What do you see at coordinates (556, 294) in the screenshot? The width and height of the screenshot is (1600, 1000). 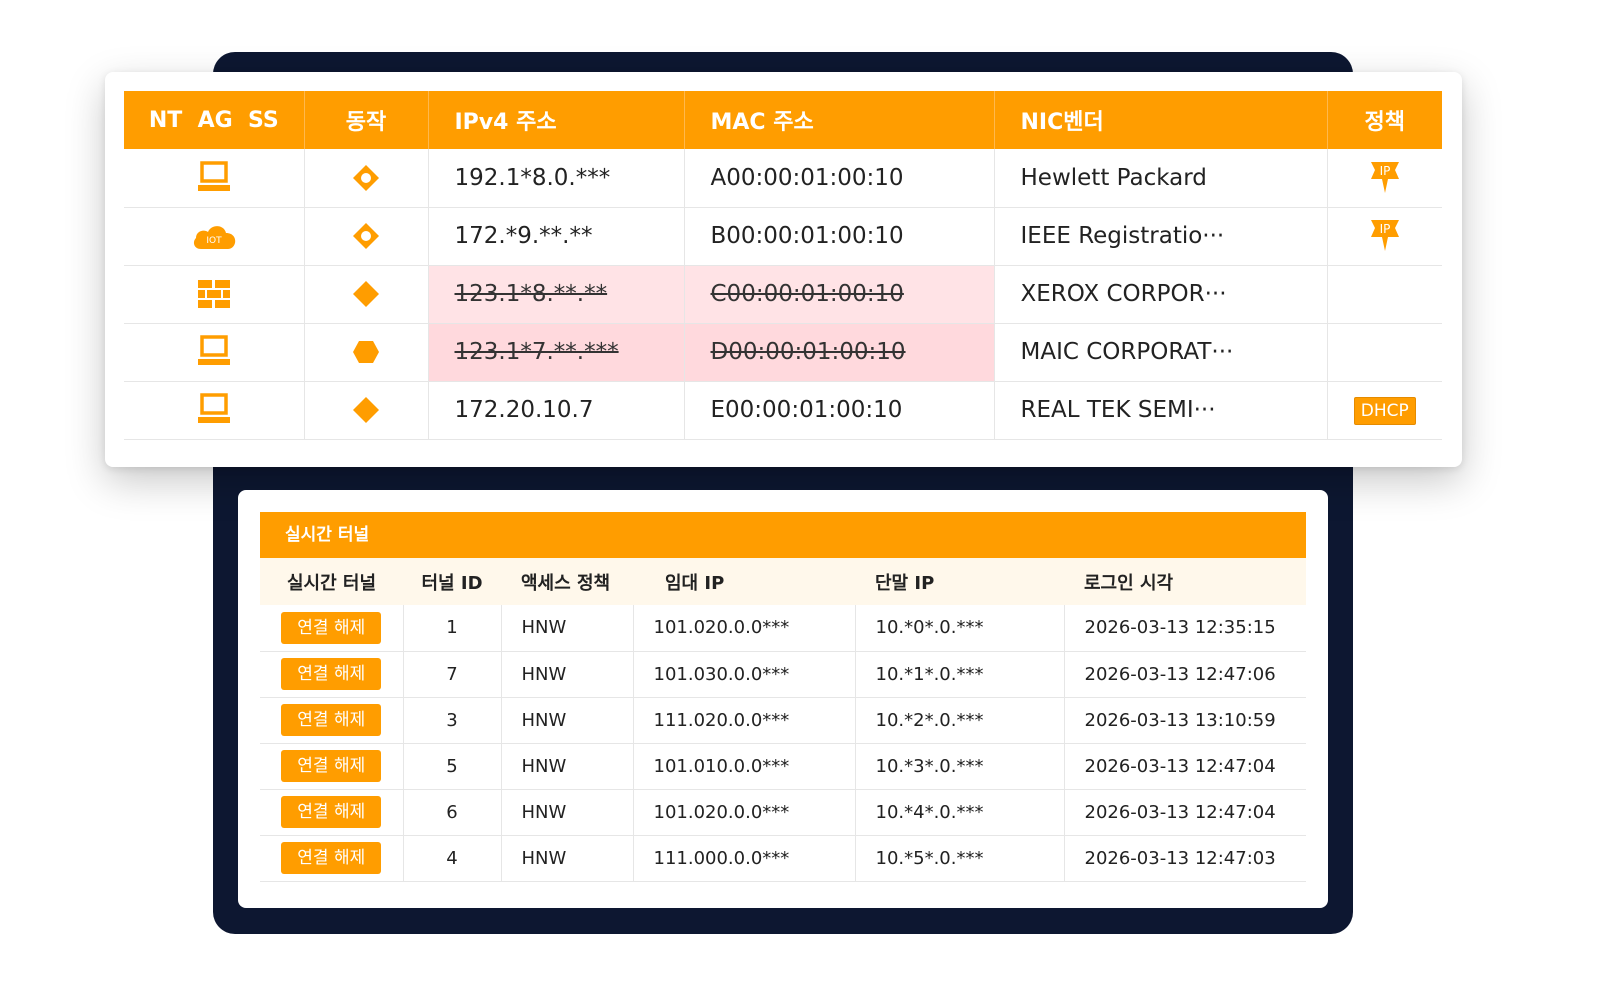 I see `ipv4-cell-blocked: 123.1*8.**.**` at bounding box center [556, 294].